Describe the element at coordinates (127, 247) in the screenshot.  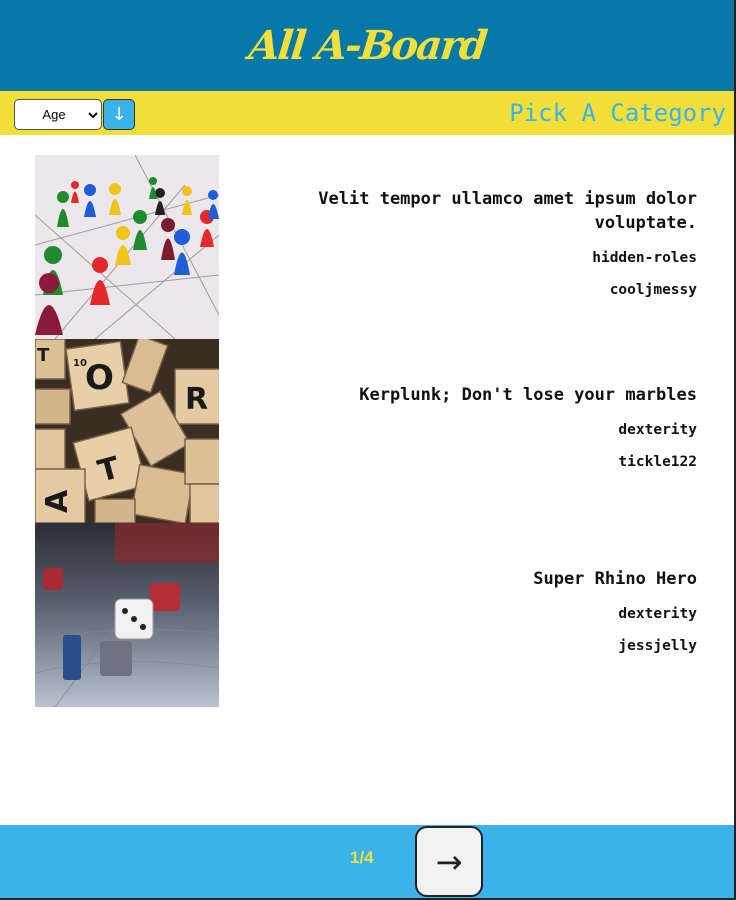
I see `game-thumbnail-pawns` at that location.